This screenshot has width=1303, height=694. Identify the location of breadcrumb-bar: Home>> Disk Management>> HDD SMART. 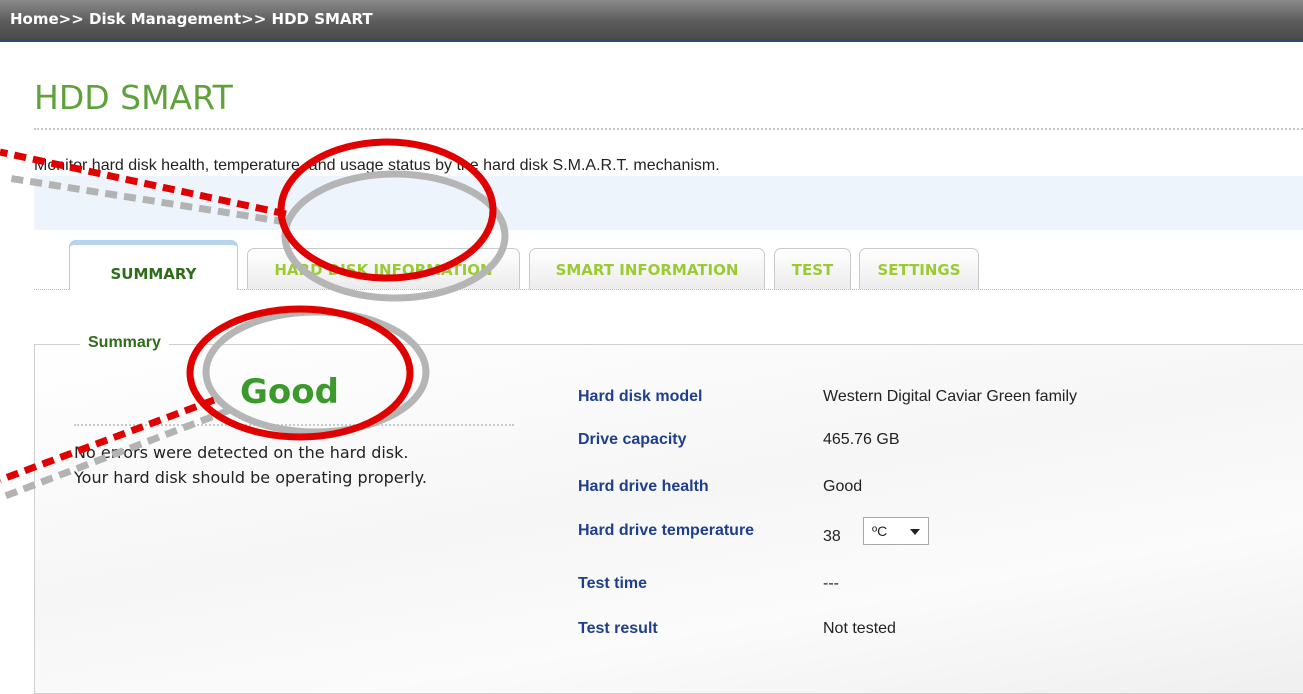
(651, 21).